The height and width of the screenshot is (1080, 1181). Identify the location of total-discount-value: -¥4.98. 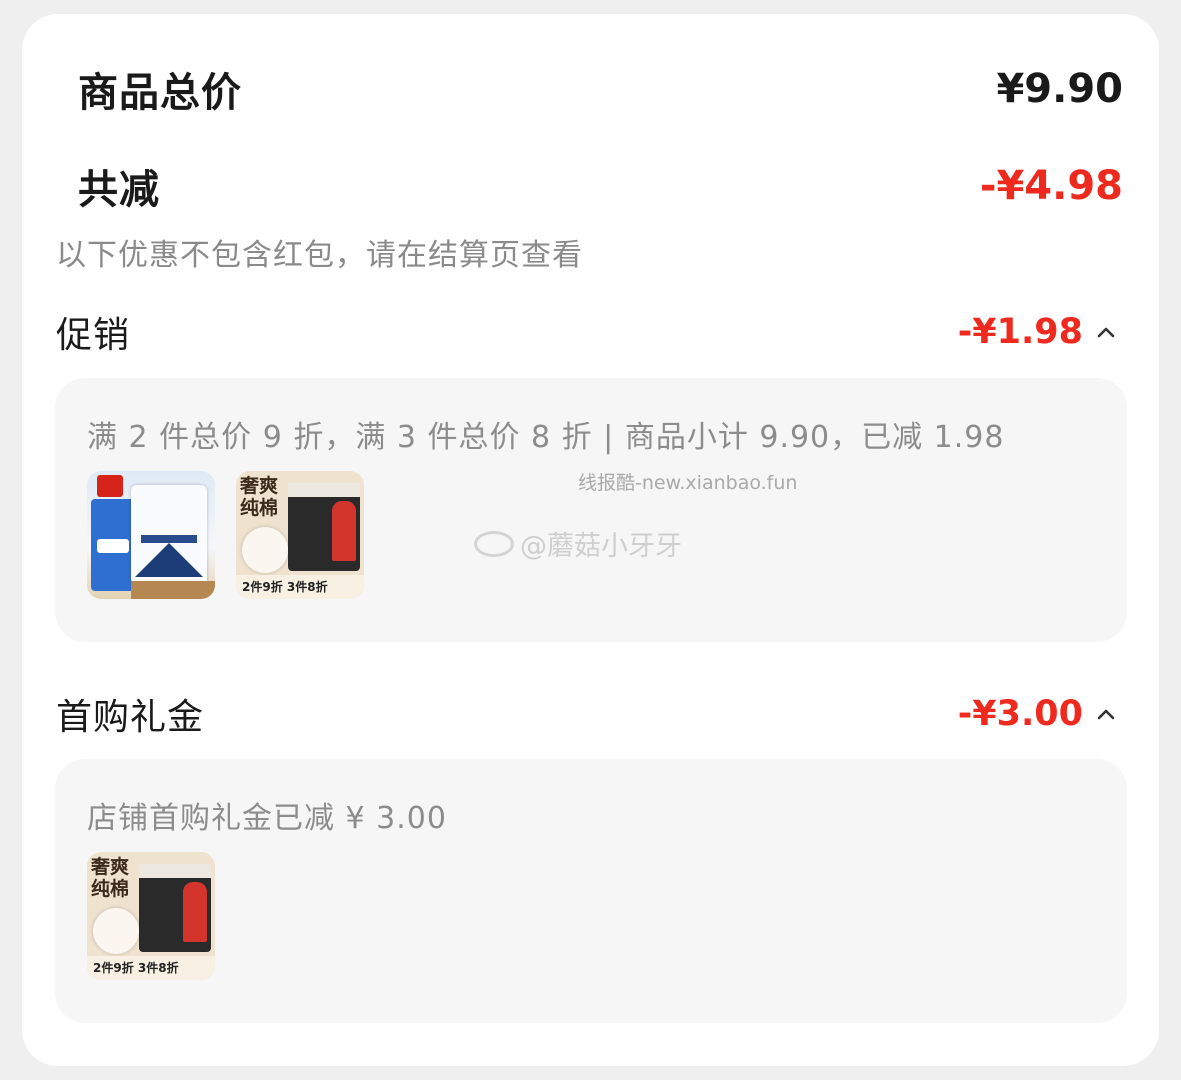
(1051, 186).